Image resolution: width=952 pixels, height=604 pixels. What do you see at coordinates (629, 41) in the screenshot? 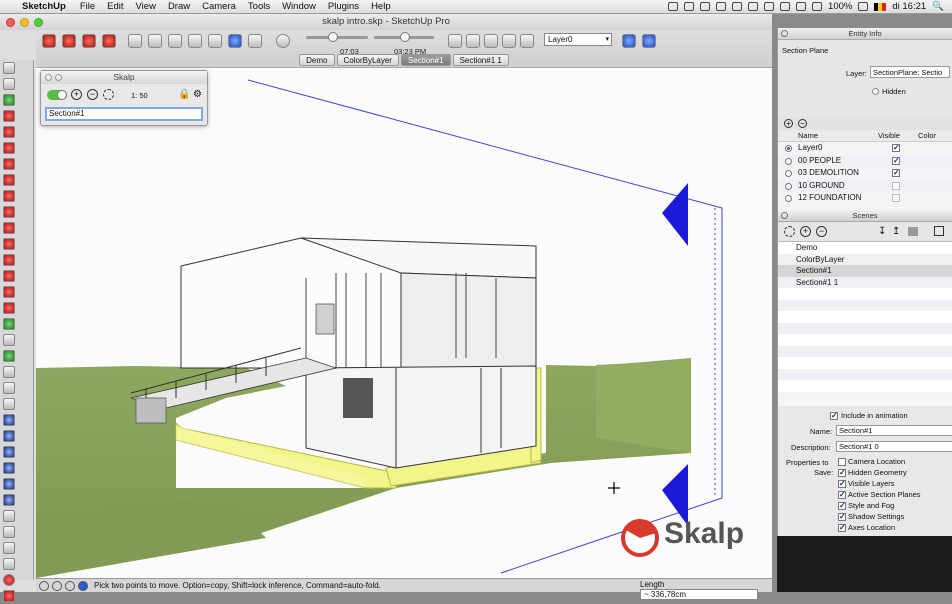
I see `layer-manager-icon` at bounding box center [629, 41].